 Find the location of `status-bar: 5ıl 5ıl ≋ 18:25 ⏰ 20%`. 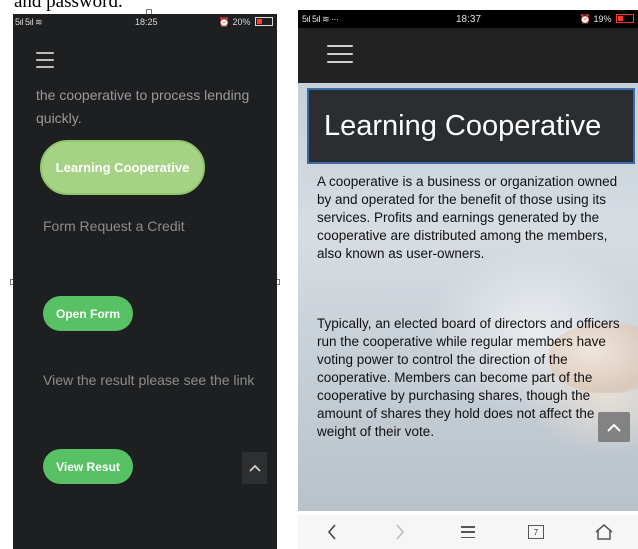

status-bar: 5ıl 5ıl ≋ 18:25 ⏰ 20% is located at coordinates (145, 22).